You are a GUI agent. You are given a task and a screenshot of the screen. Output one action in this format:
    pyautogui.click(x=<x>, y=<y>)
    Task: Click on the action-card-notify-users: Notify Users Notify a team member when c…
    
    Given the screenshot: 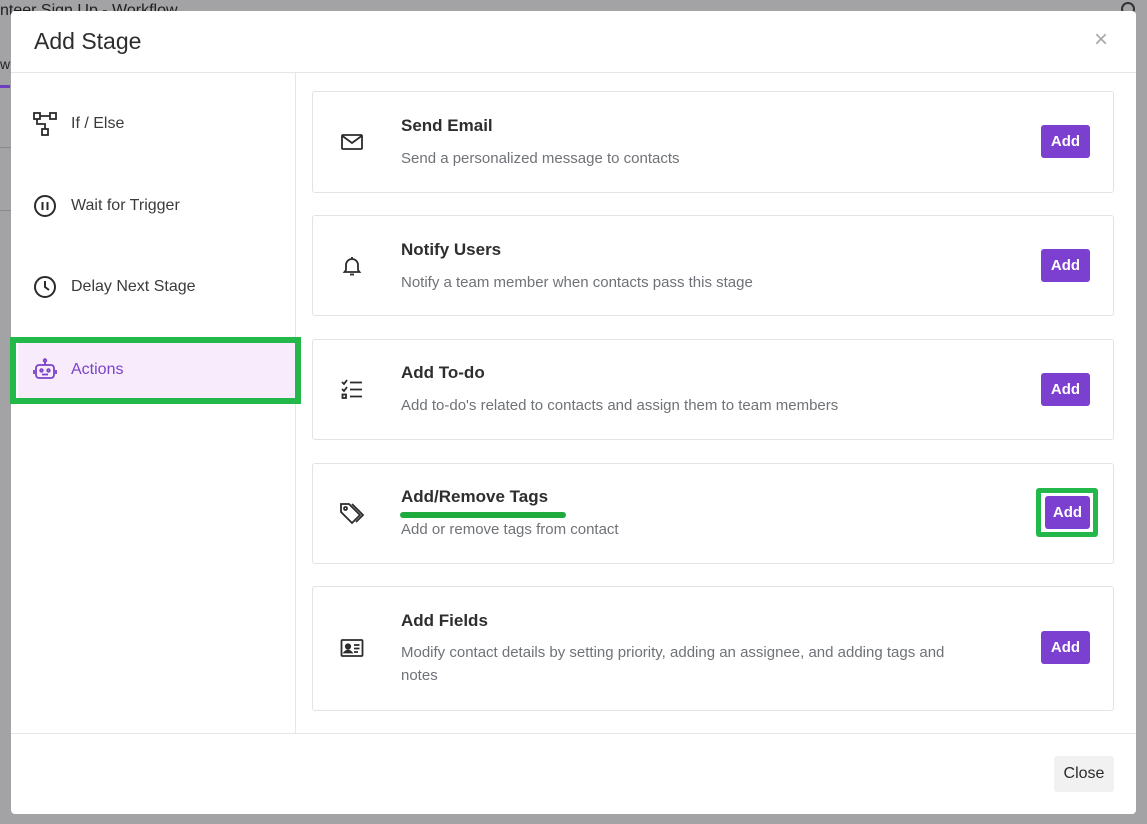 What is the action you would take?
    pyautogui.click(x=713, y=265)
    